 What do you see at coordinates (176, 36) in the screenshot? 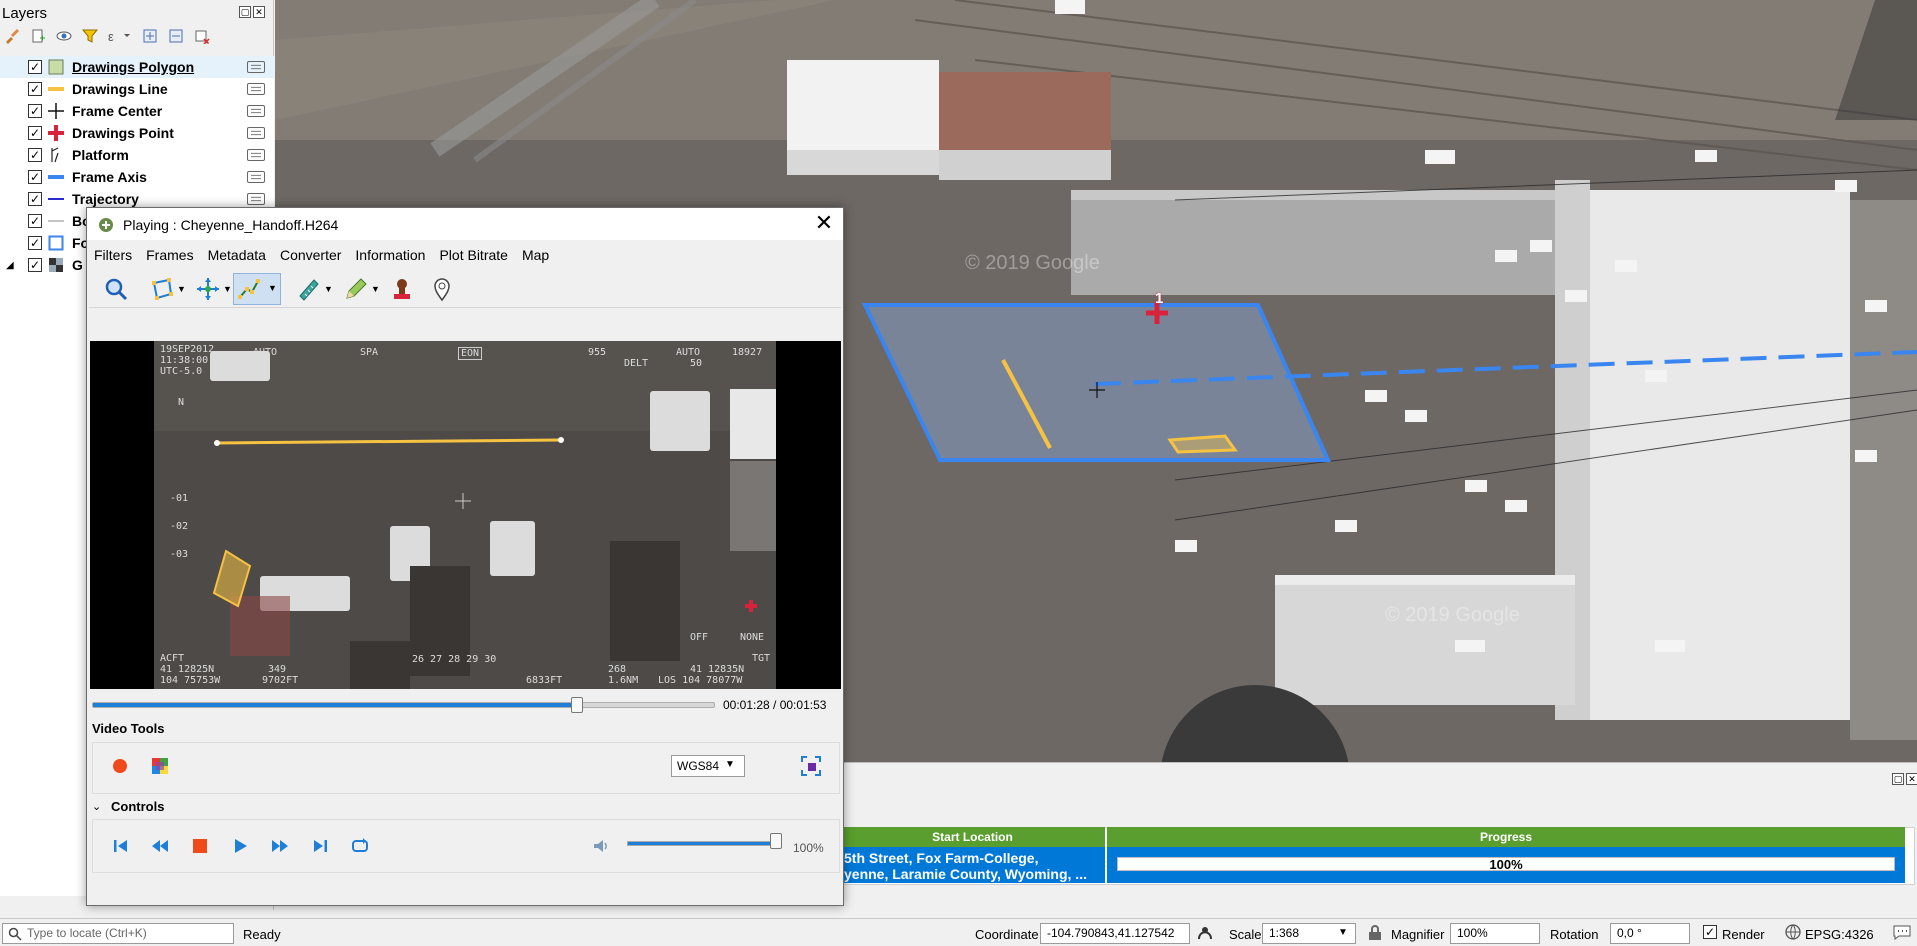
I see `collapse-all-icon` at bounding box center [176, 36].